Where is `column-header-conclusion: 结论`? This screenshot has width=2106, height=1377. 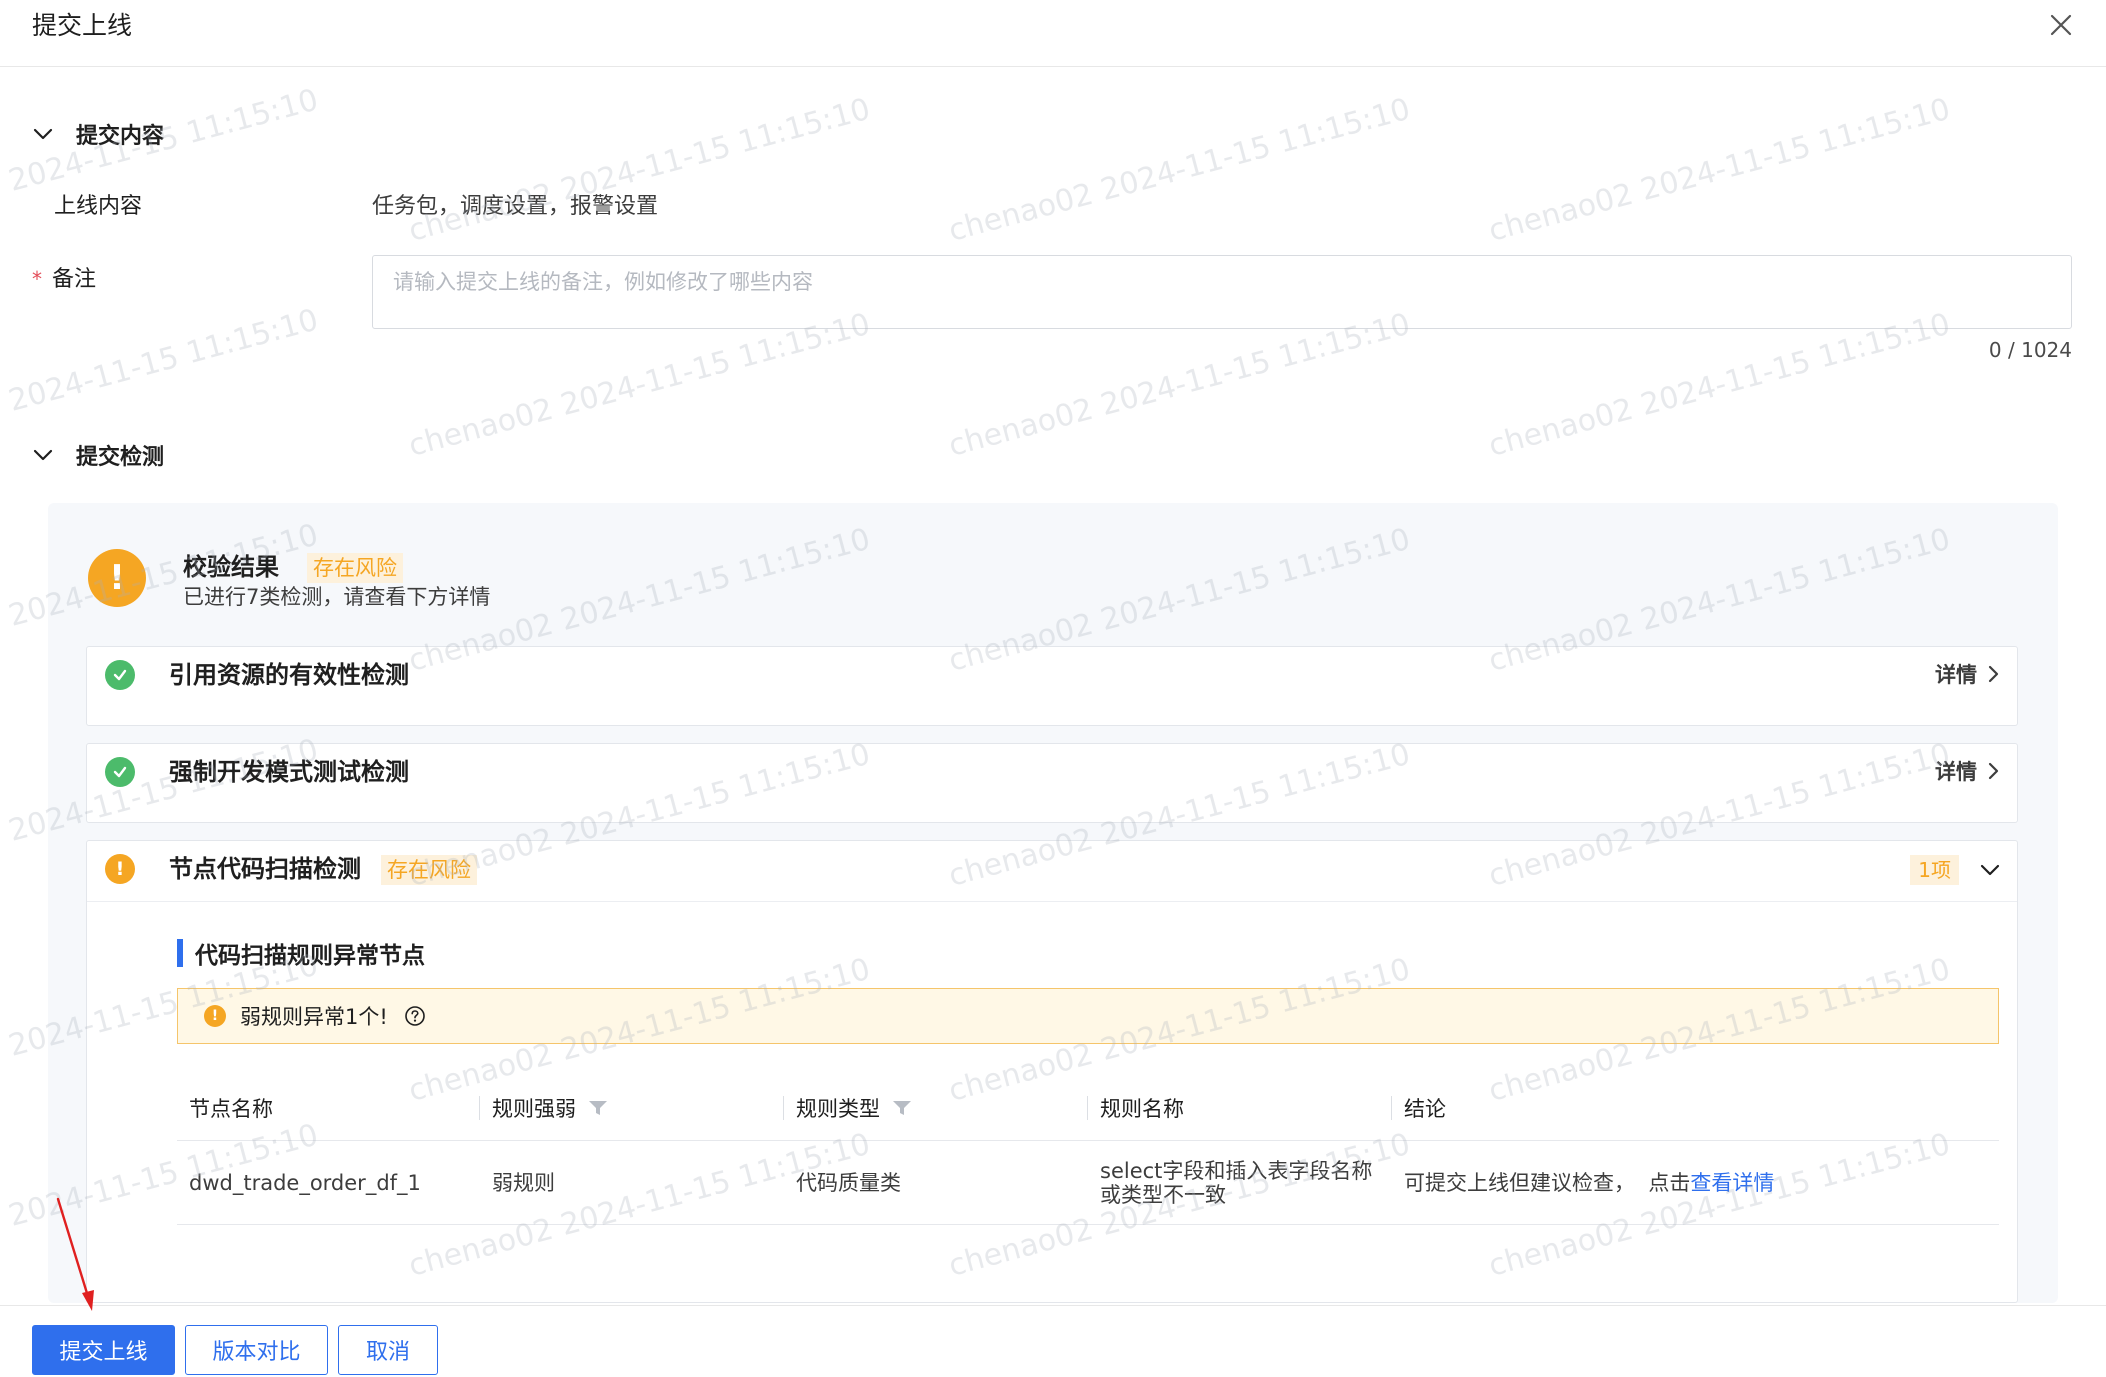 column-header-conclusion: 结论 is located at coordinates (1425, 1109).